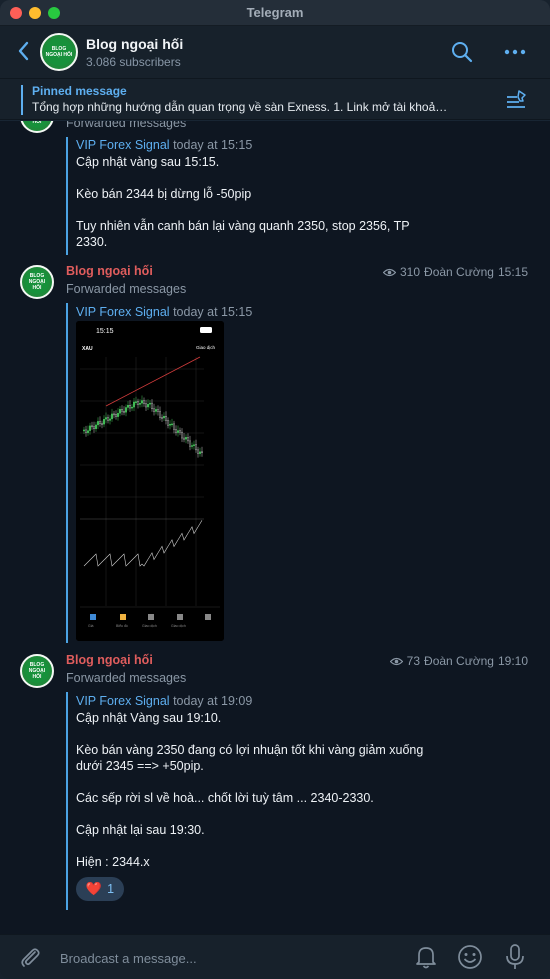  What do you see at coordinates (426, 957) in the screenshot?
I see `bell-icon` at bounding box center [426, 957].